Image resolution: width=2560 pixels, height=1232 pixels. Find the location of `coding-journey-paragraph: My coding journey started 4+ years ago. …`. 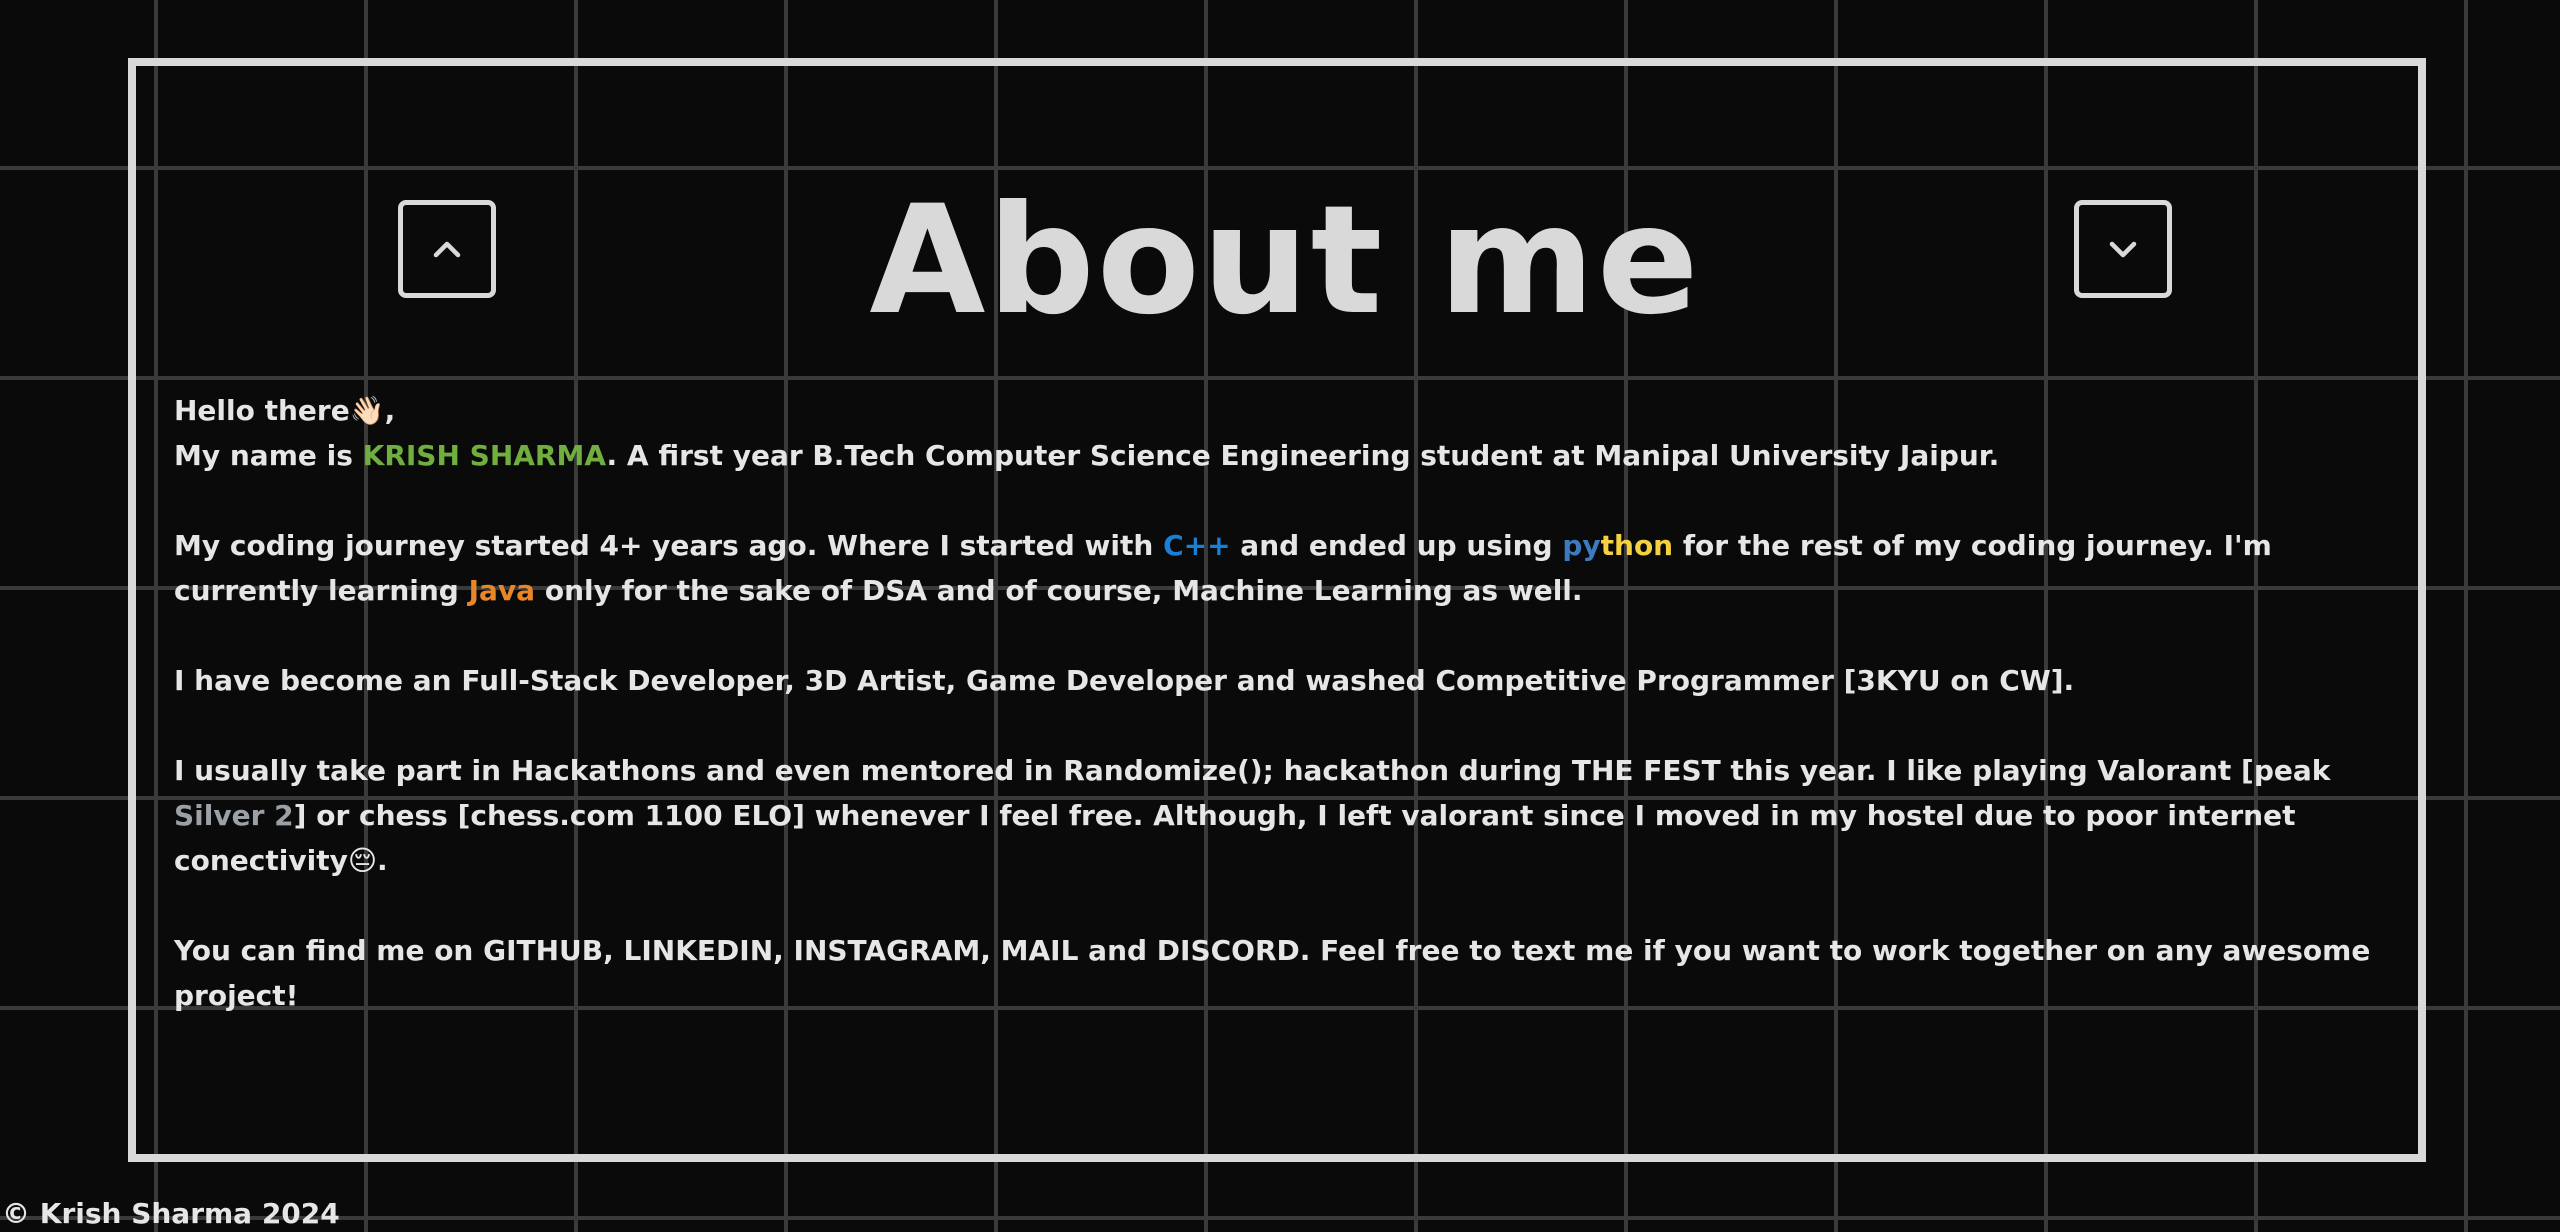

coding-journey-paragraph: My coding journey started 4+ years ago. … is located at coordinates (1299, 568).